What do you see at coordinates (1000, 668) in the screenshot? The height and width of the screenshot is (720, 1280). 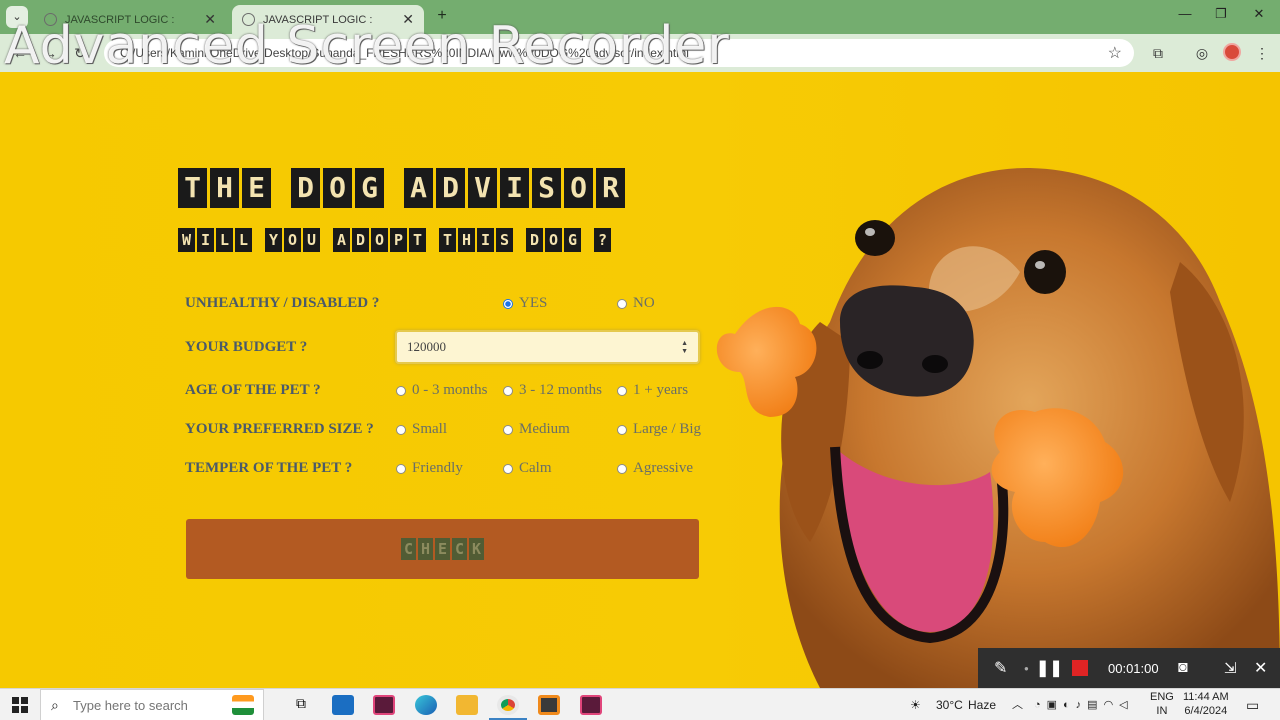 I see `pen-icon: ✎` at bounding box center [1000, 668].